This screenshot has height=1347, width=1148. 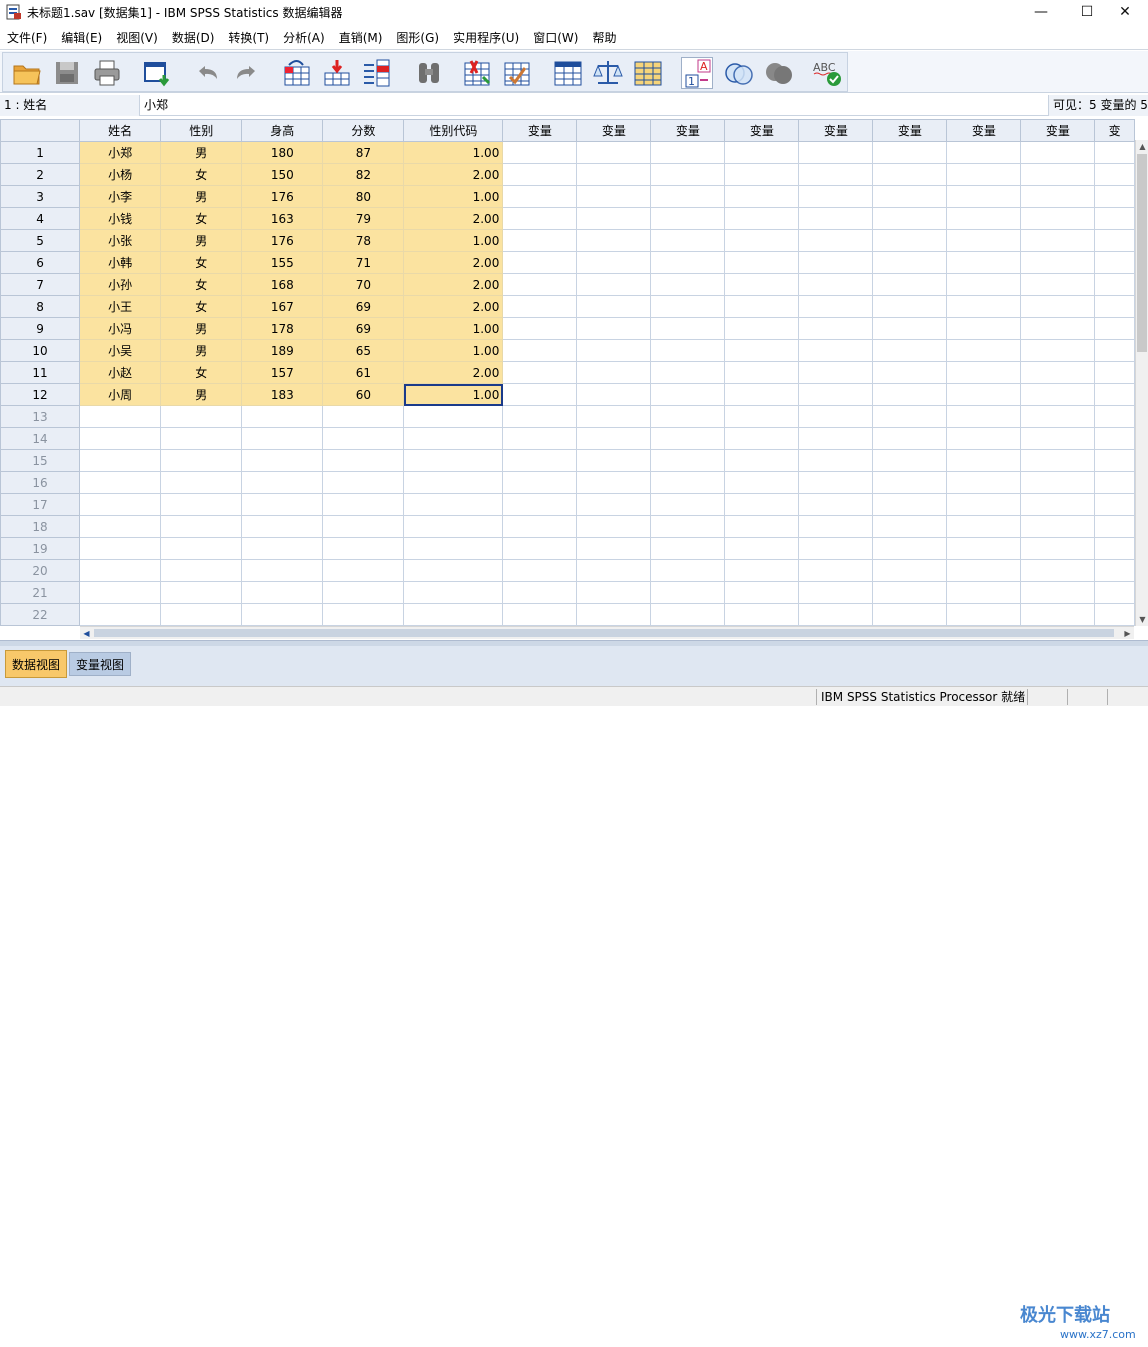 What do you see at coordinates (282, 284) in the screenshot?
I see `data-cell: 168` at bounding box center [282, 284].